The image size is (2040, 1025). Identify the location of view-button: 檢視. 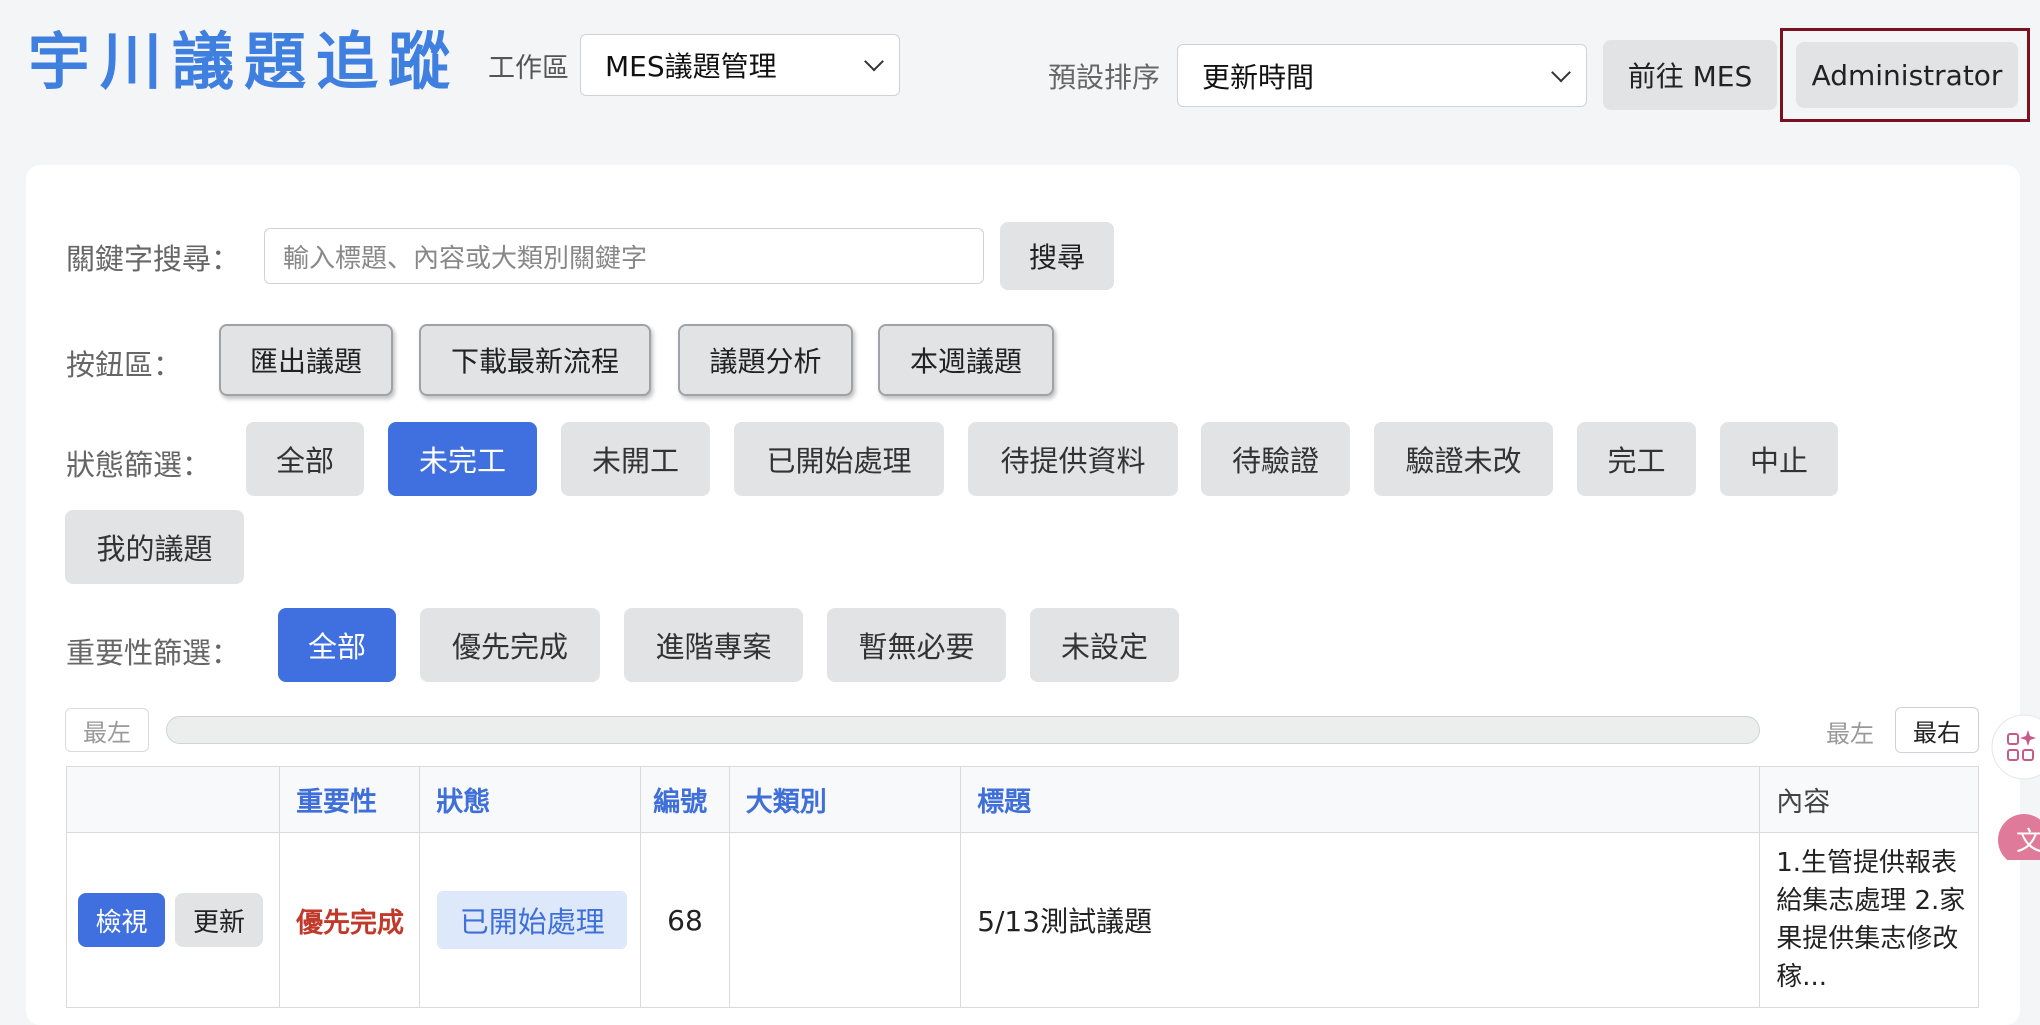
(121, 920).